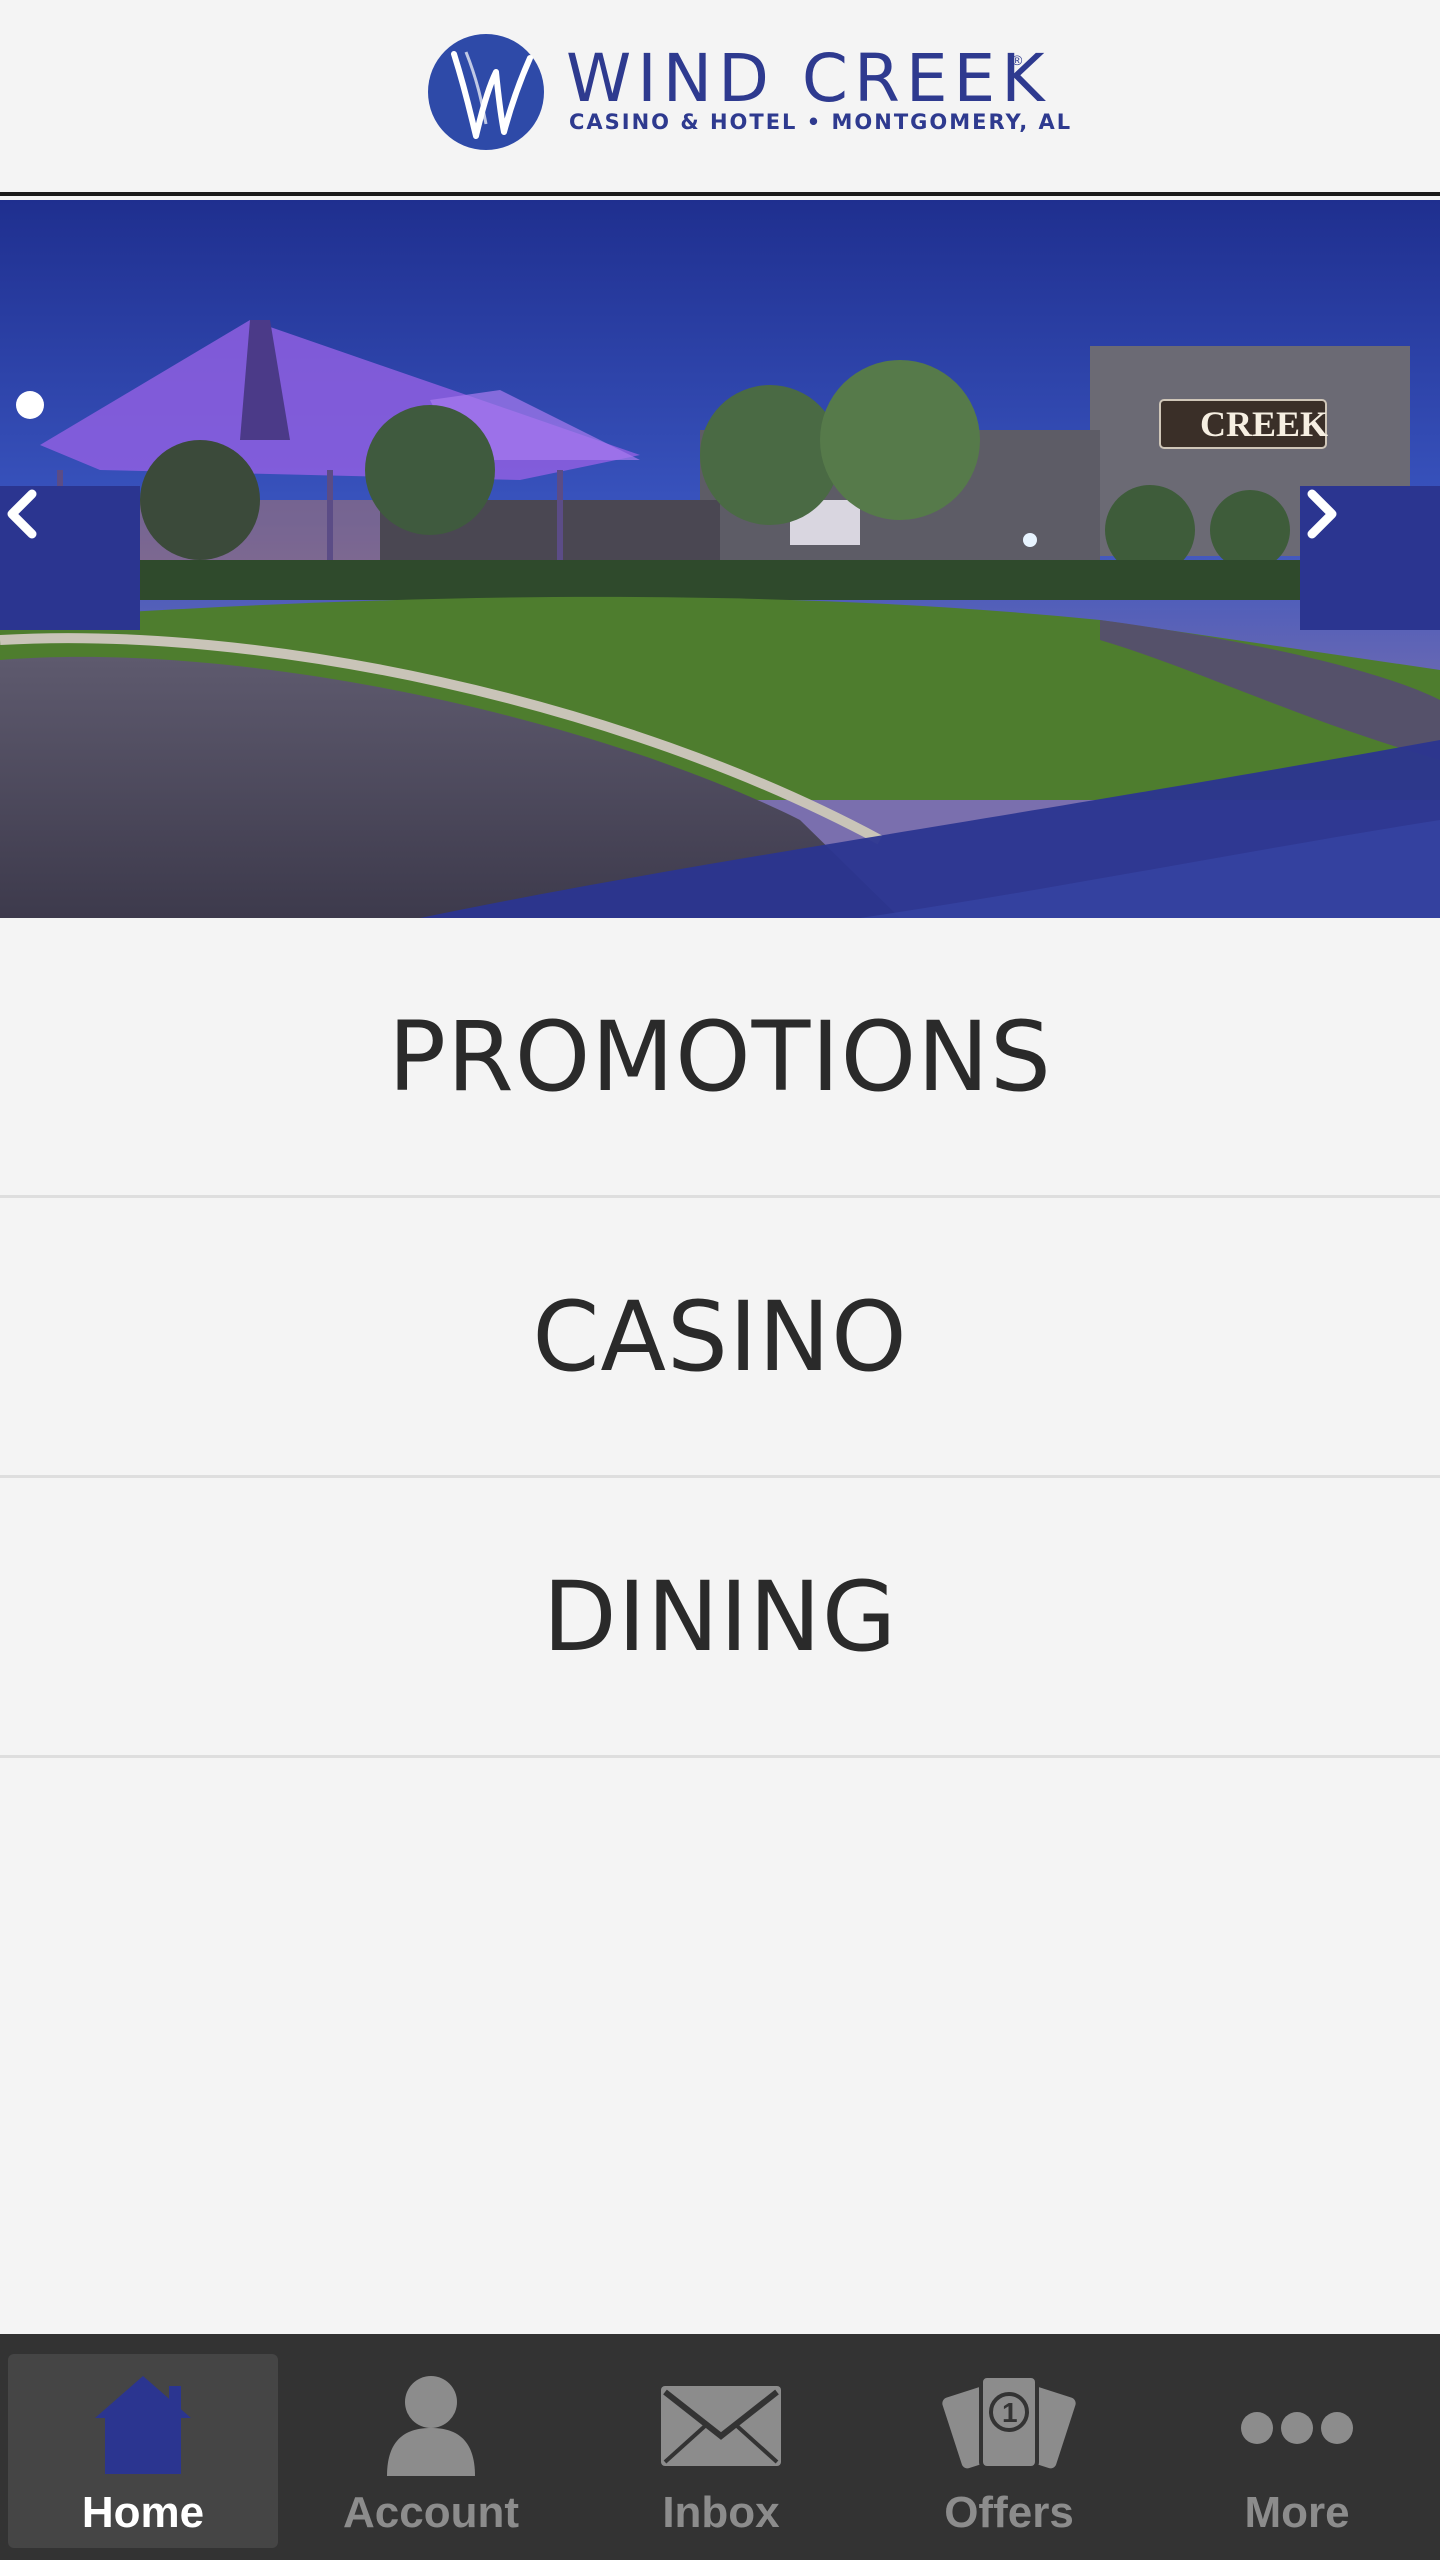 The width and height of the screenshot is (1440, 2560). What do you see at coordinates (486, 92) in the screenshot?
I see `wind-creek-logo-mark-icon` at bounding box center [486, 92].